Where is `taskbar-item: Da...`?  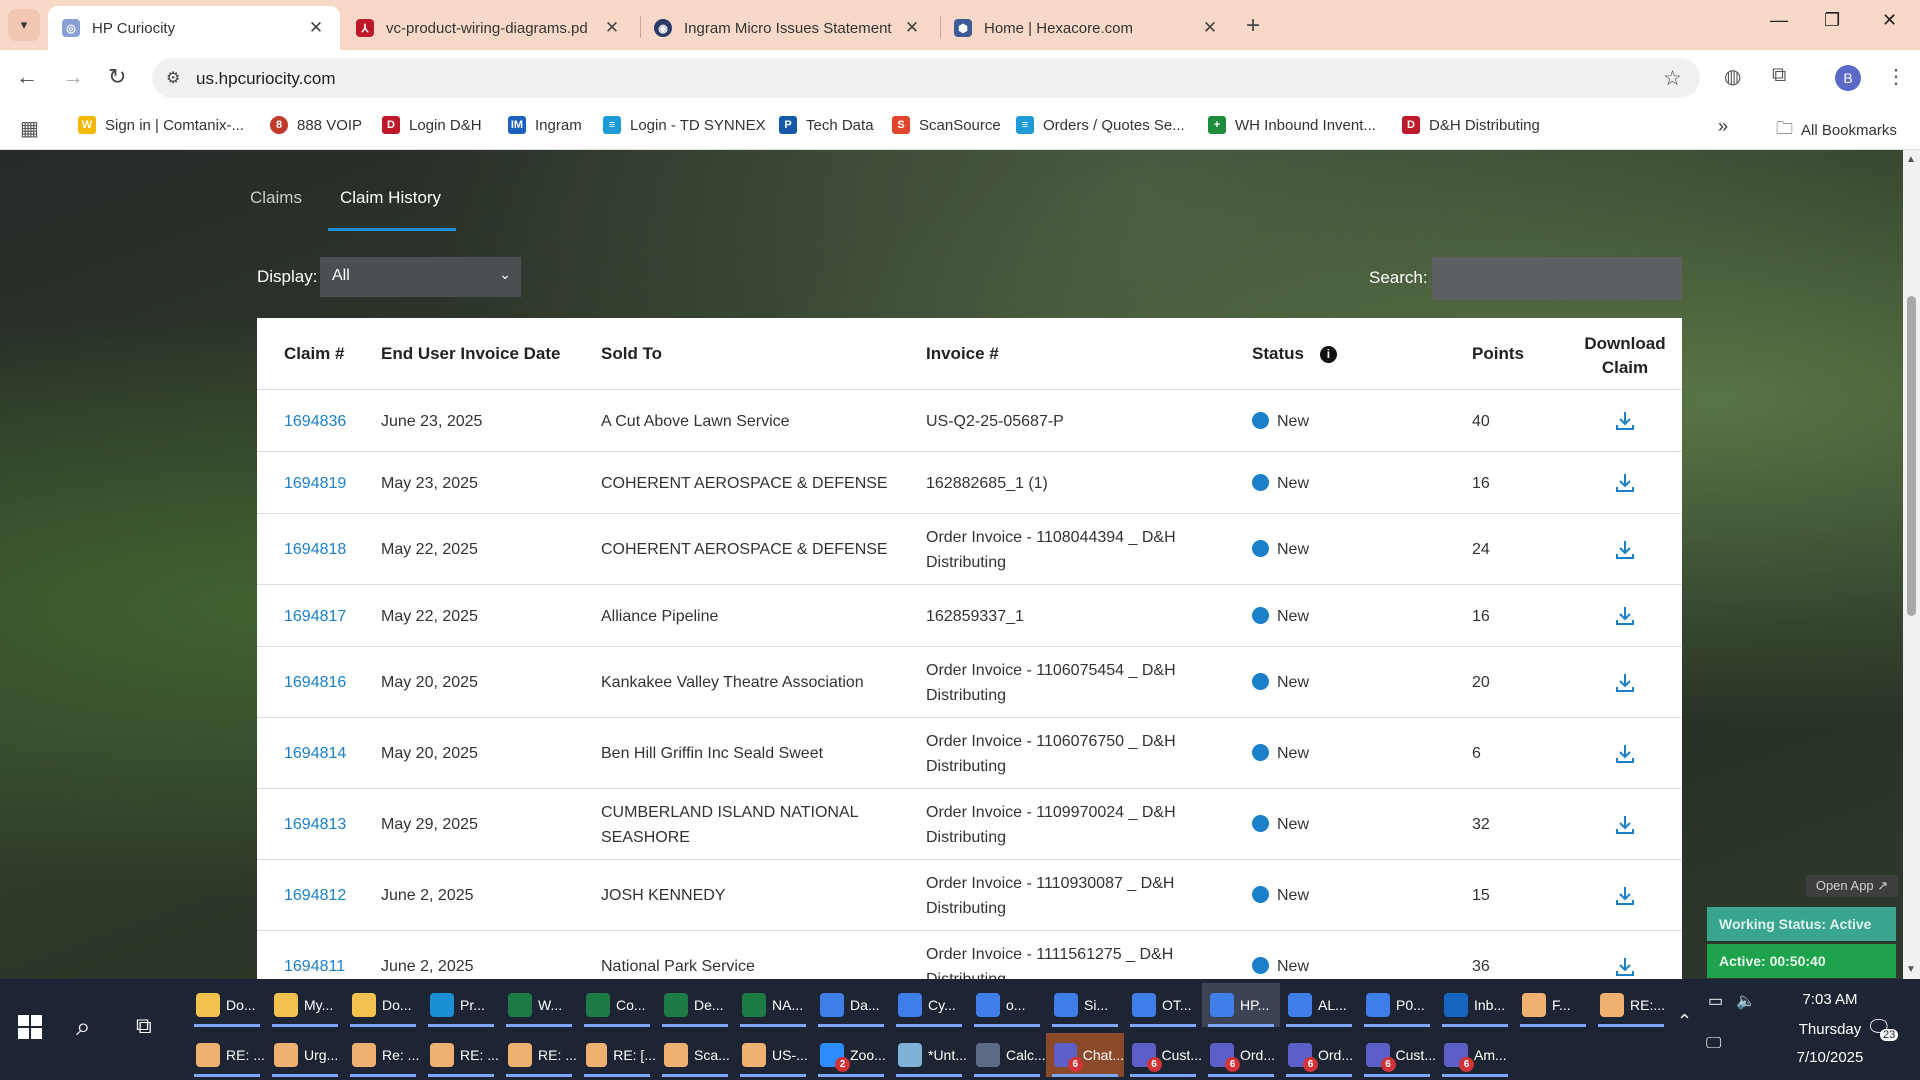
taskbar-item: Da... is located at coordinates (851, 1005).